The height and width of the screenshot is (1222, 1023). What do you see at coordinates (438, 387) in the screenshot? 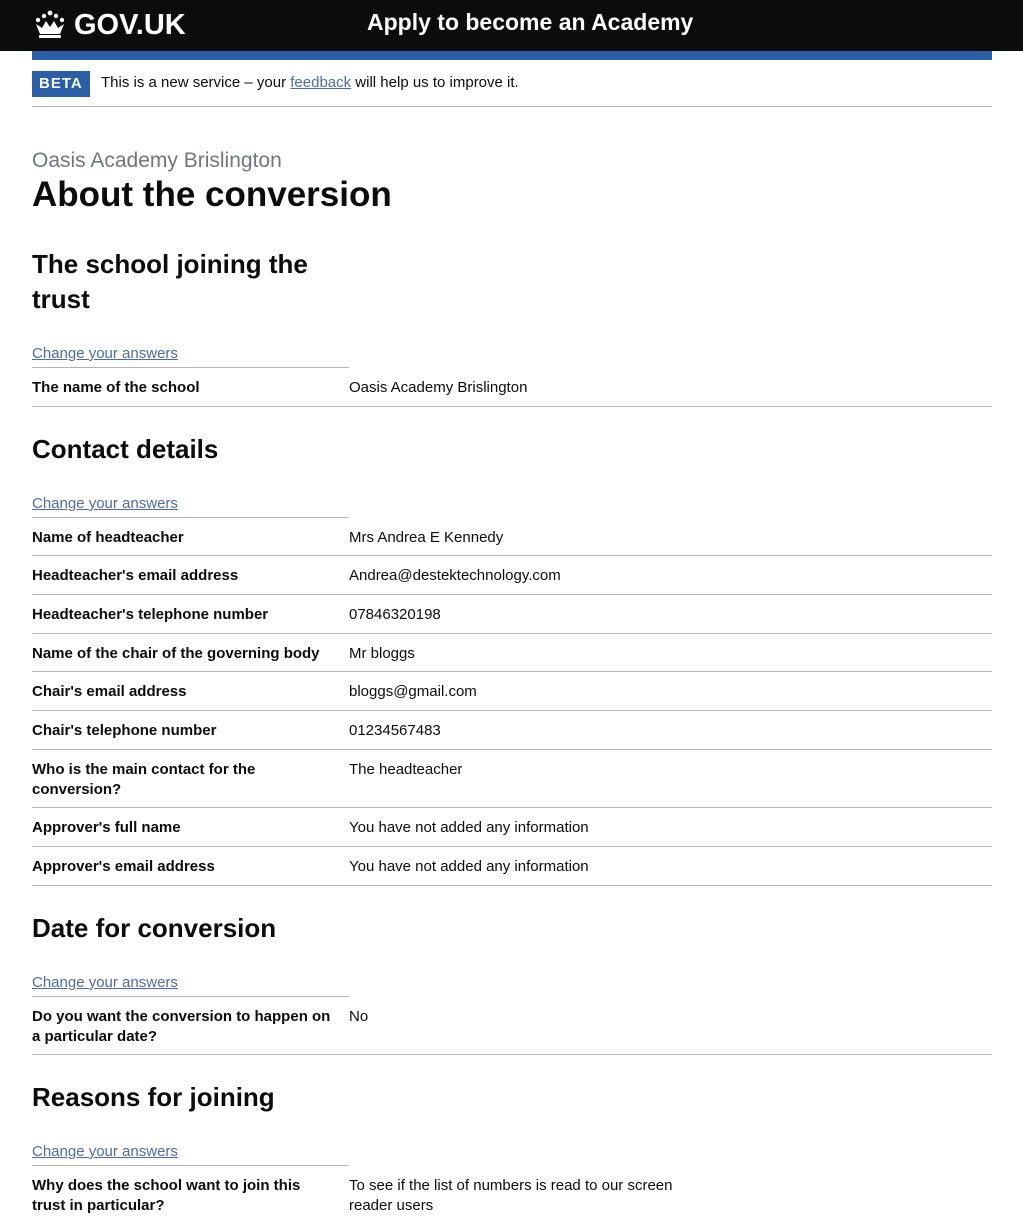
I see `summary-value: Oasis Academy Brislington` at bounding box center [438, 387].